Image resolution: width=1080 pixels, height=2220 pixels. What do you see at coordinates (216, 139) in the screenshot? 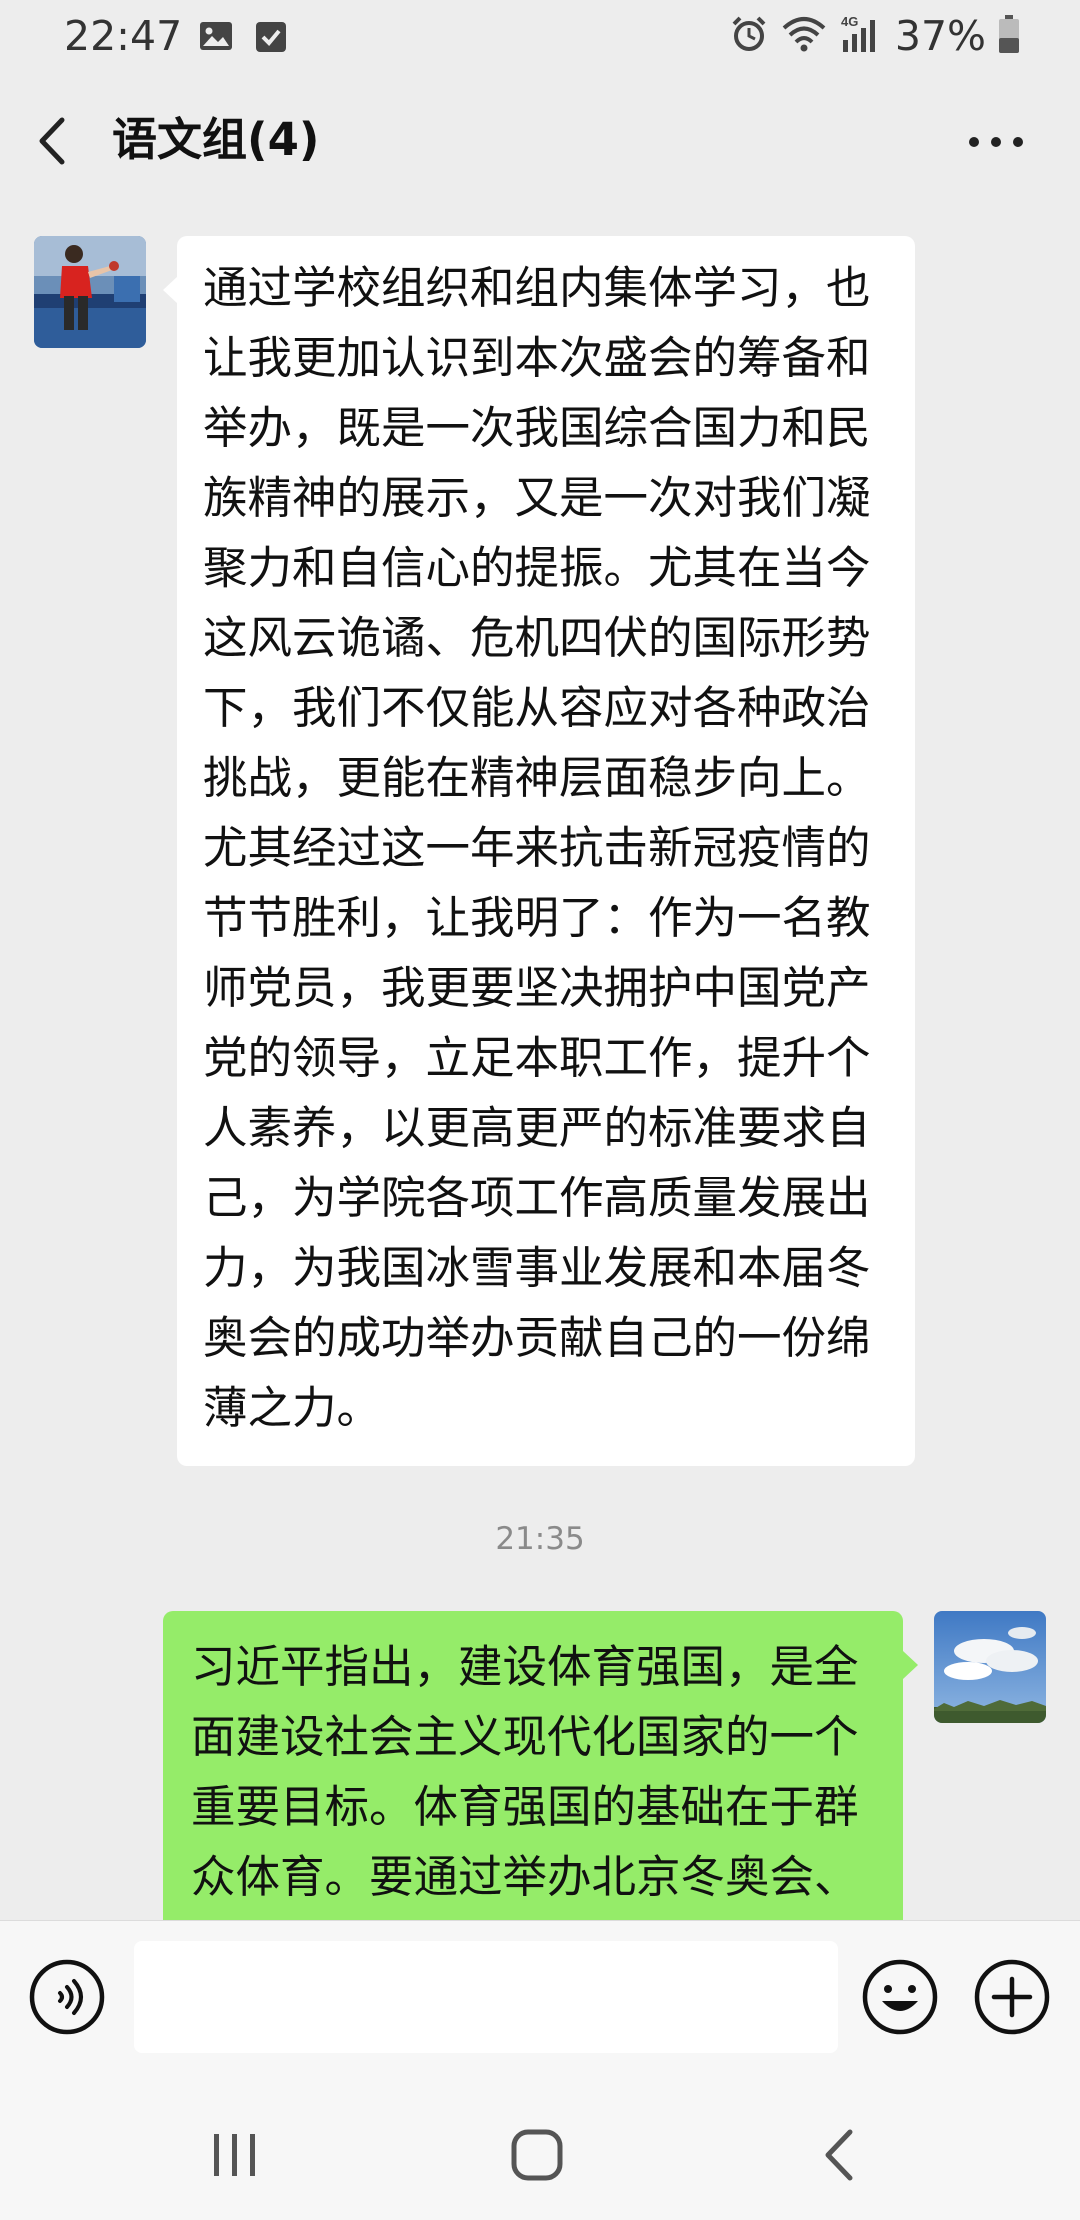
I see `chat-title: 语文组(4)` at bounding box center [216, 139].